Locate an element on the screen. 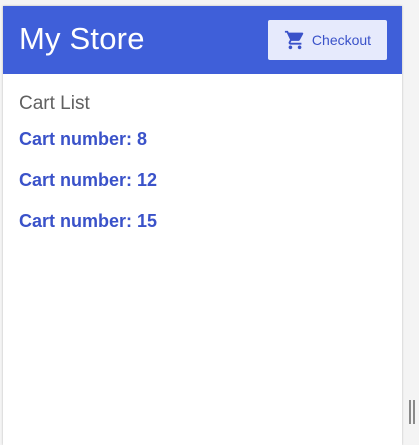 Image resolution: width=419 pixels, height=445 pixels. checkout-label: Checkout is located at coordinates (341, 40).